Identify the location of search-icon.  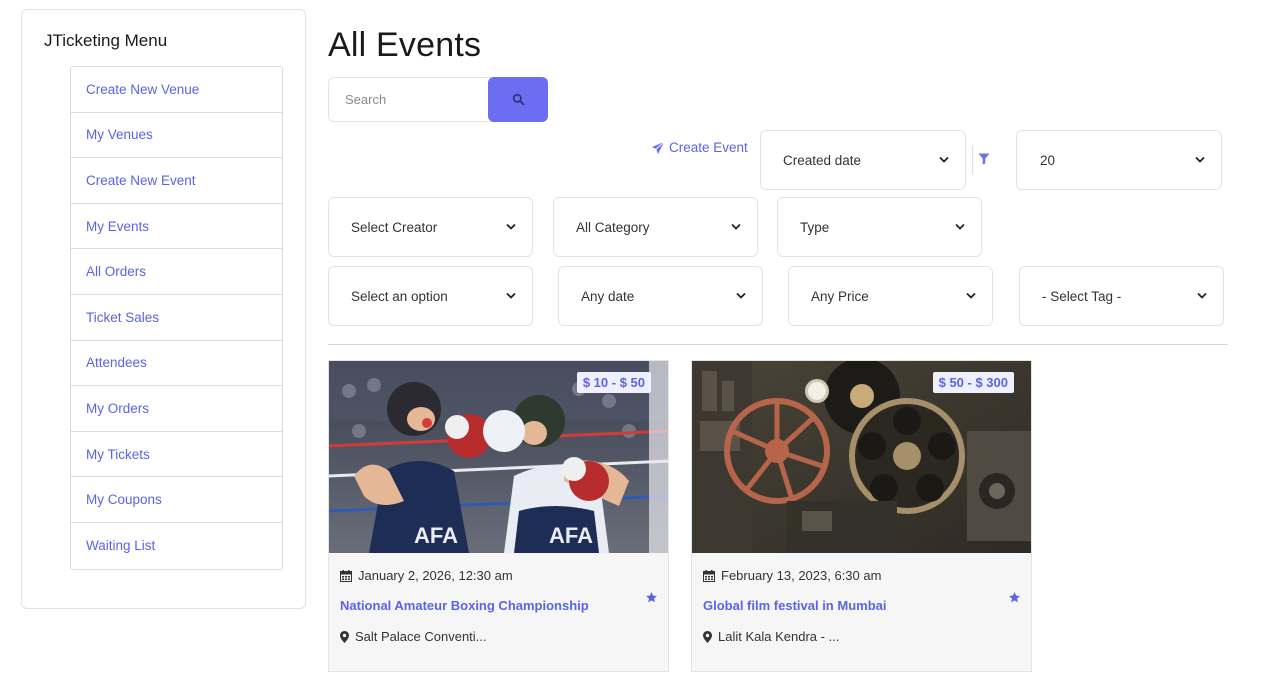
(518, 99).